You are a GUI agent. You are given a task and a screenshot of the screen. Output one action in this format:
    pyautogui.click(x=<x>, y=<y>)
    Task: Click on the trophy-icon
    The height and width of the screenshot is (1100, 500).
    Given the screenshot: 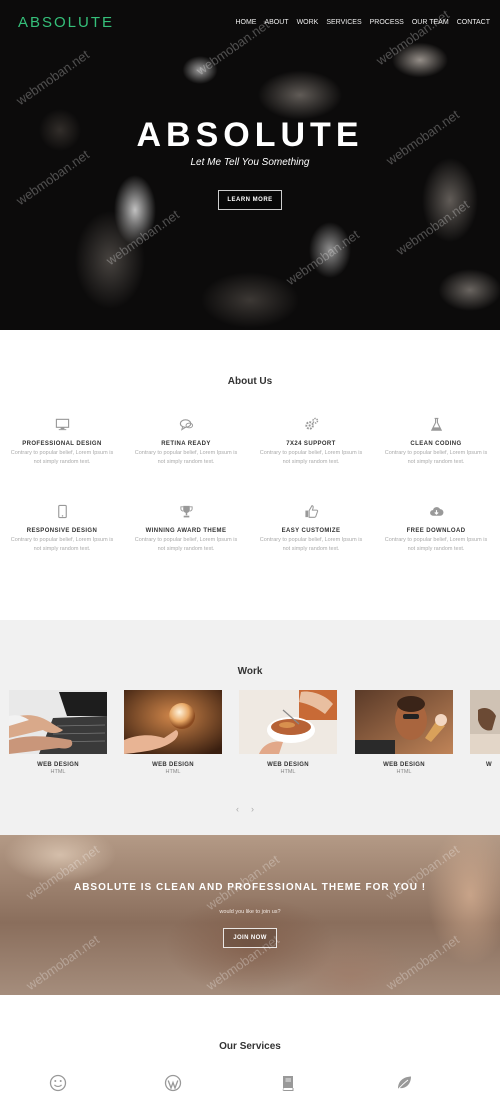 What is the action you would take?
    pyautogui.click(x=186, y=511)
    